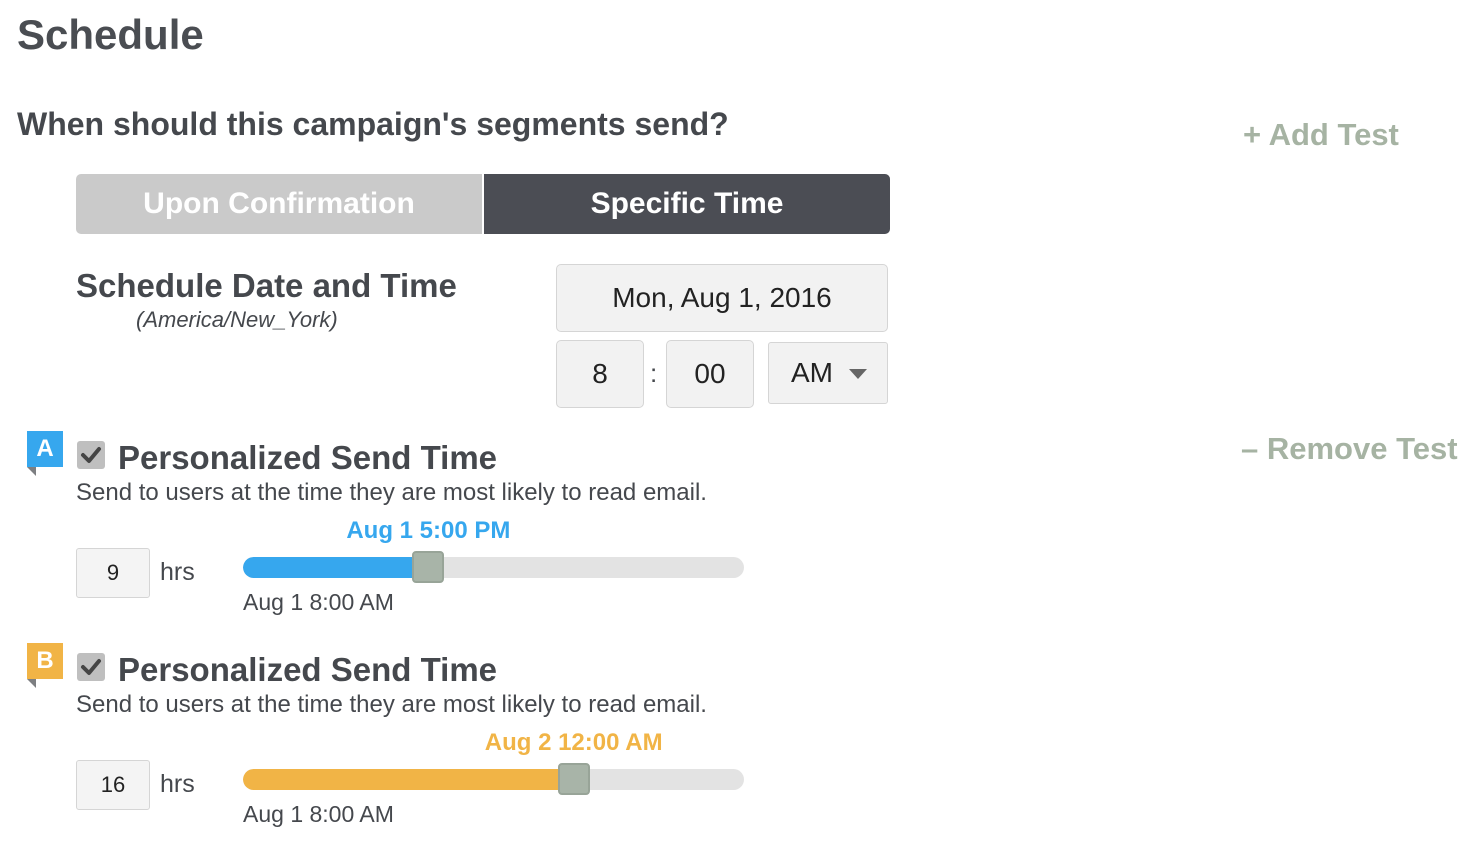 Image resolution: width=1484 pixels, height=850 pixels. I want to click on test-a-checkbox, so click(91, 455).